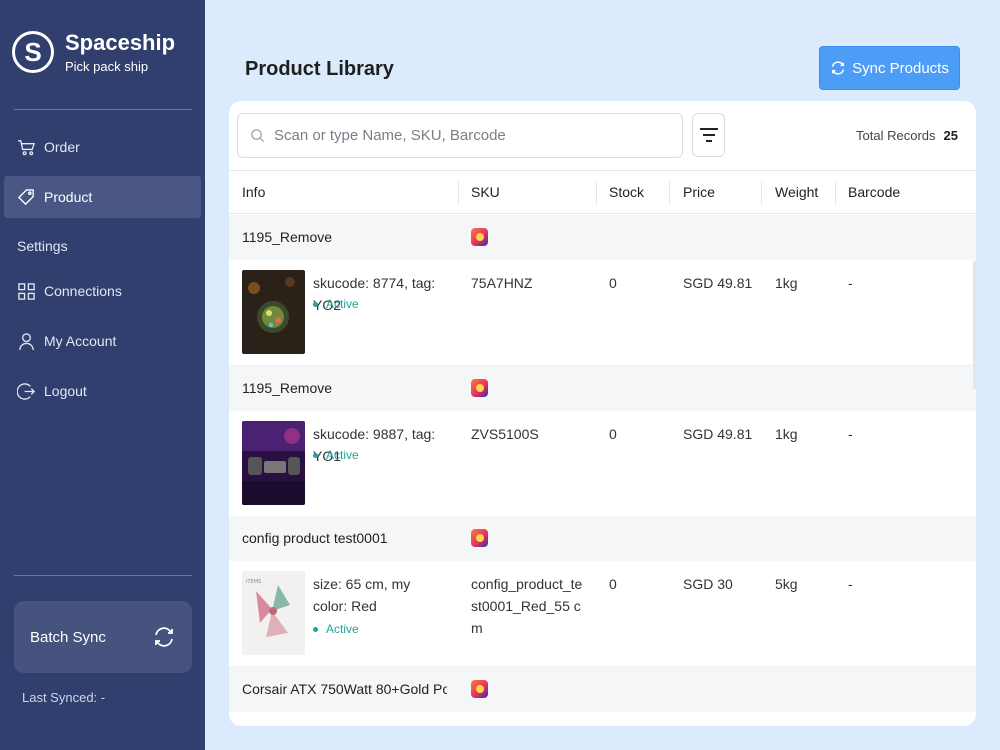 The width and height of the screenshot is (1000, 750). What do you see at coordinates (896, 135) in the screenshot?
I see `total-records-label: Total Records` at bounding box center [896, 135].